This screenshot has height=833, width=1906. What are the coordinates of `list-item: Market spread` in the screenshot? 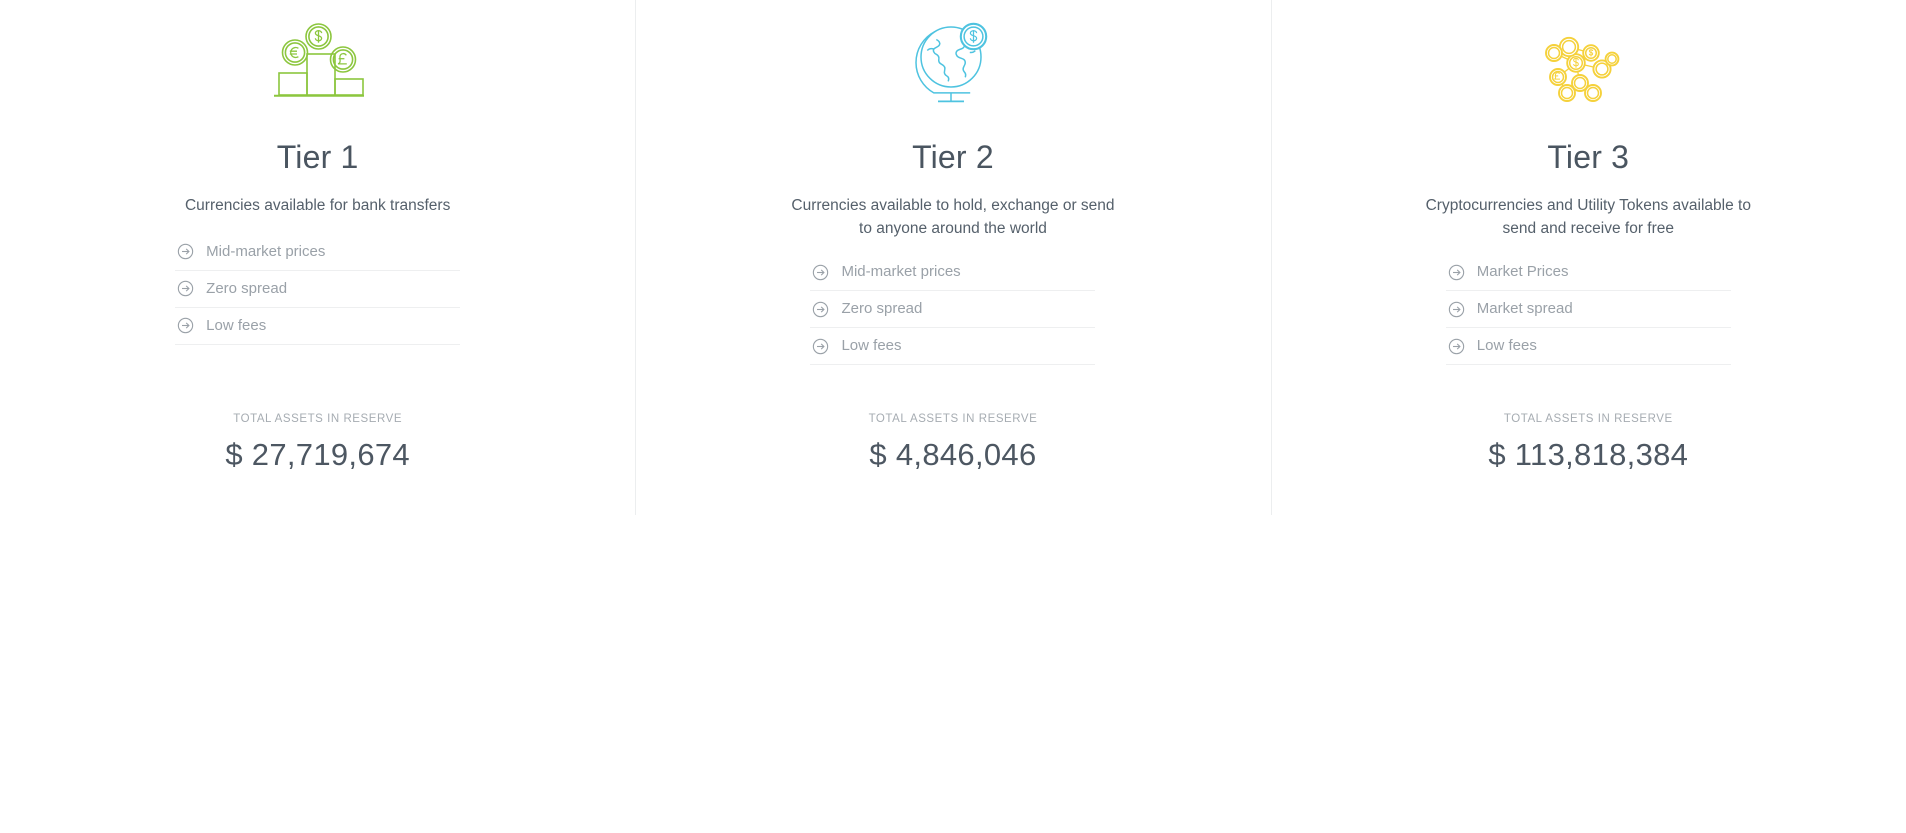 It's located at (1588, 310).